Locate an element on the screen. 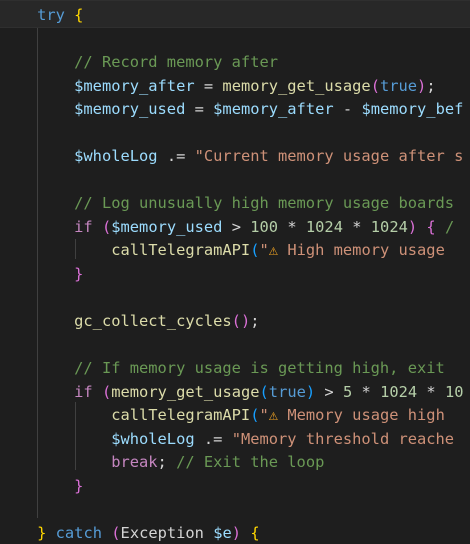 The width and height of the screenshot is (470, 544). code-line: break; // Exit the loop is located at coordinates (232, 463).